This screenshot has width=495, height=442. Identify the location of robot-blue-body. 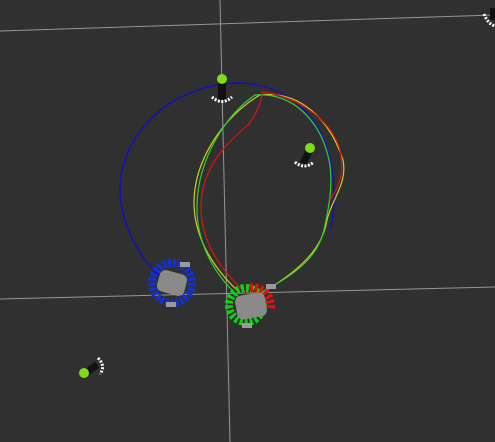
(172, 283).